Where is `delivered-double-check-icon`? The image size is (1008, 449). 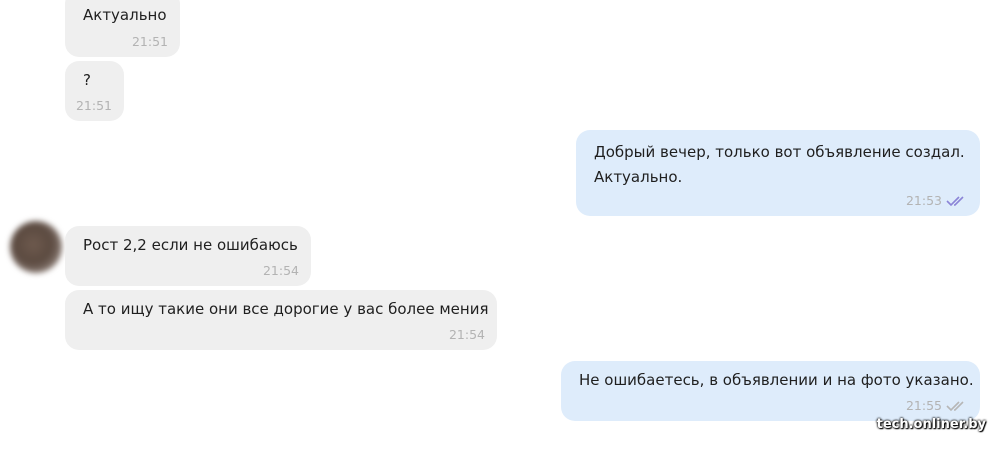
delivered-double-check-icon is located at coordinates (955, 405).